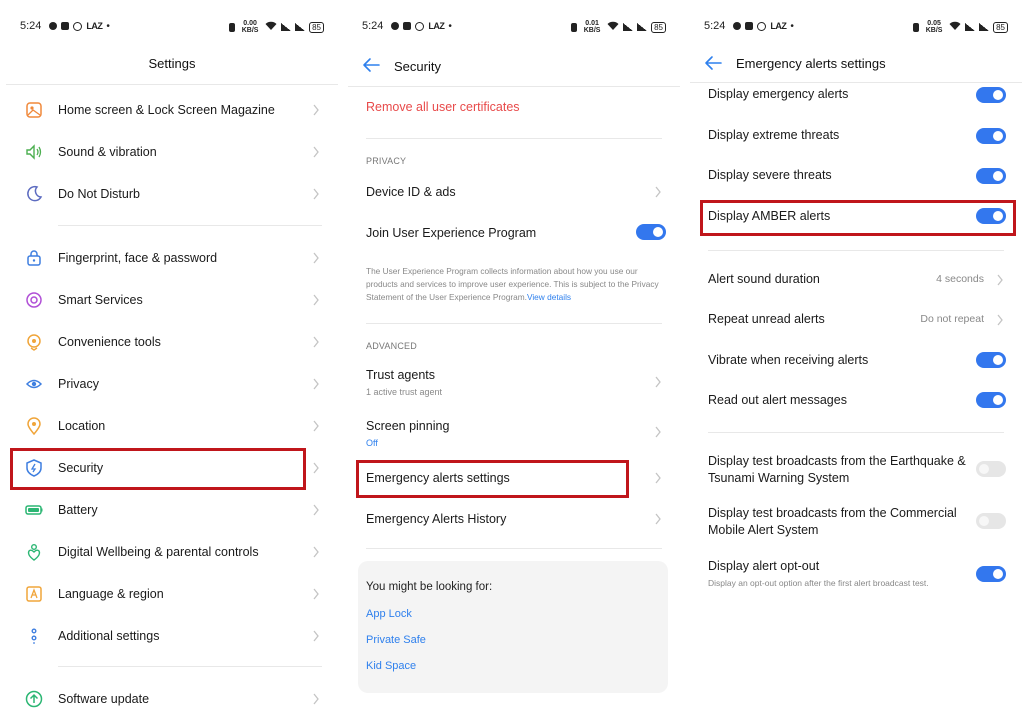 The height and width of the screenshot is (728, 1024). Describe the element at coordinates (172, 552) in the screenshot. I see `settings-item-digital-wellbeing-parental-controls: Digital Wellbeing & parental controls` at that location.